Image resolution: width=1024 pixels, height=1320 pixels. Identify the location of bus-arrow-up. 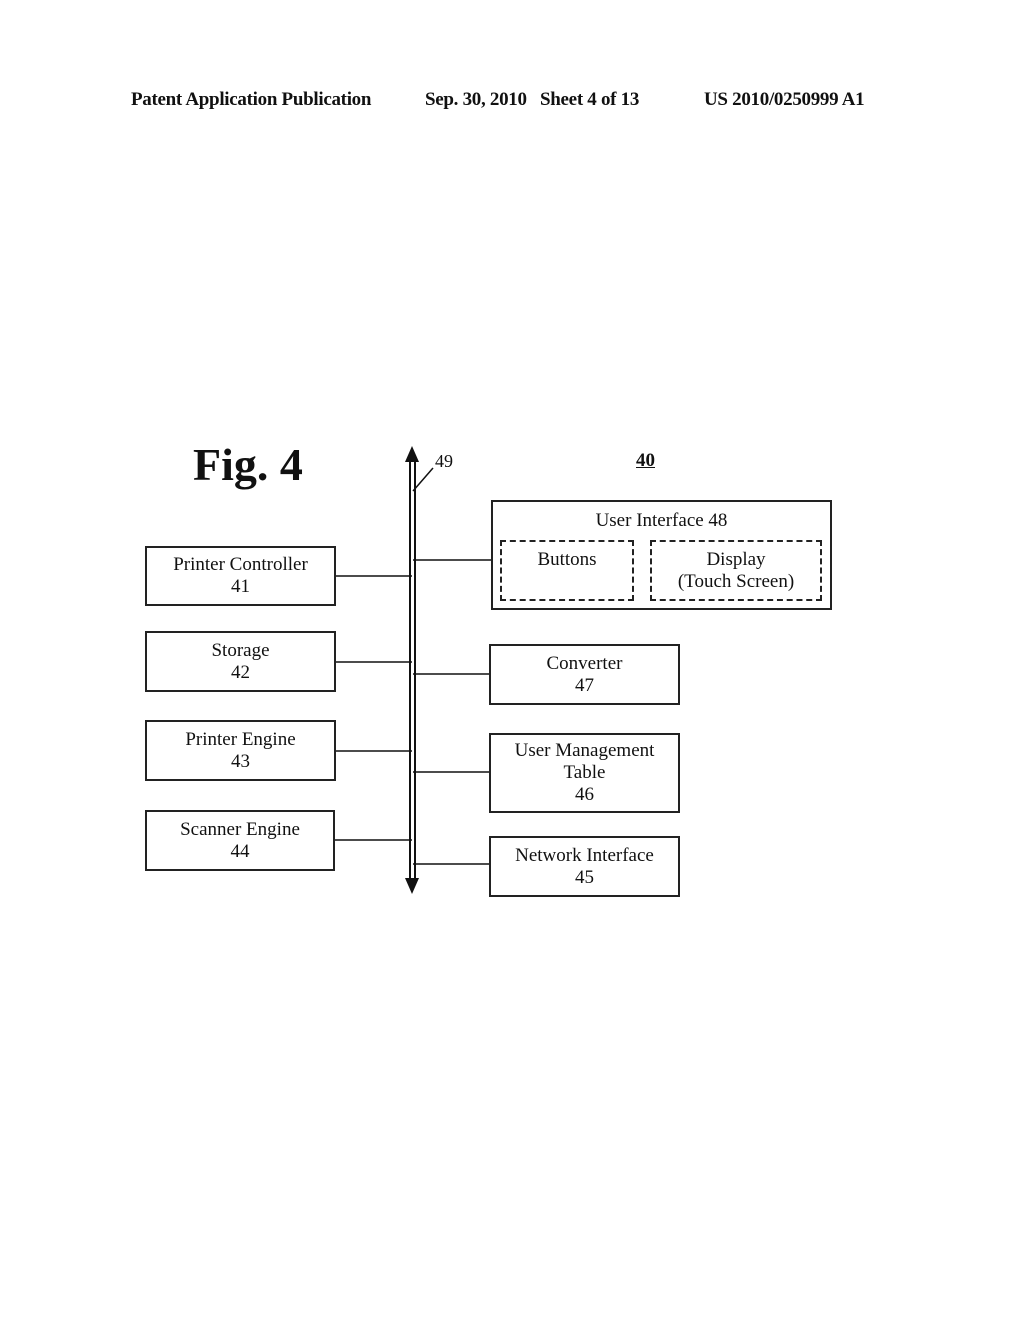
(412, 454).